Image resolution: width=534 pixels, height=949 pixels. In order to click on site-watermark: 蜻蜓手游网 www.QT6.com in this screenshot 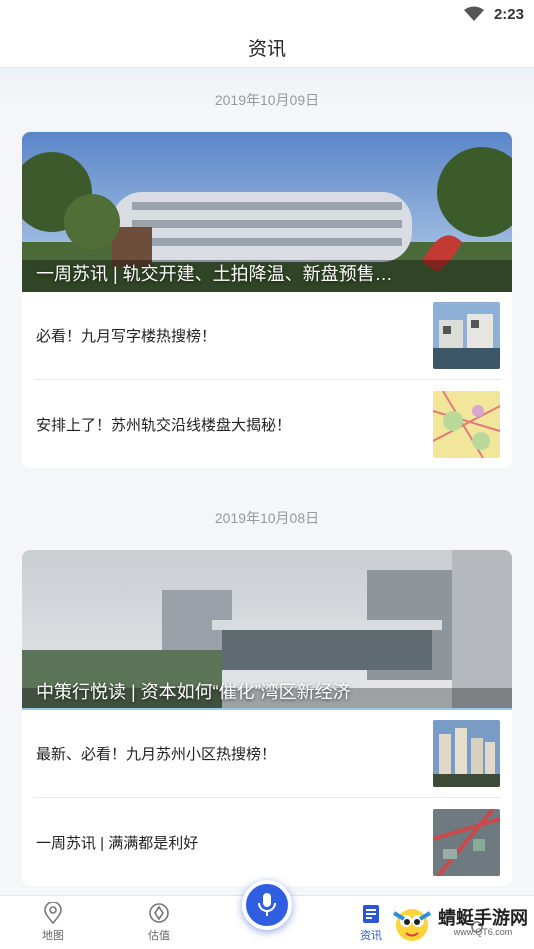, I will do `click(459, 923)`.